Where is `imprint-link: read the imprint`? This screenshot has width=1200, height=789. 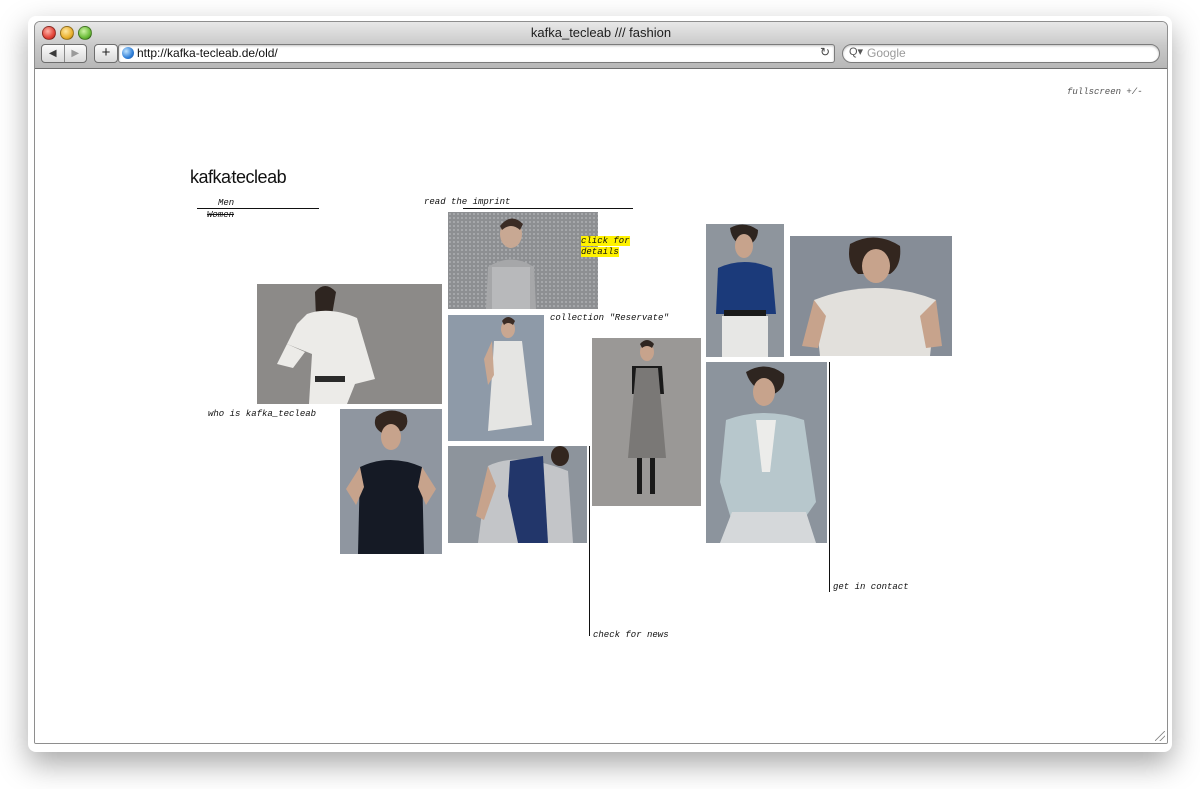
imprint-link: read the imprint is located at coordinates (467, 202).